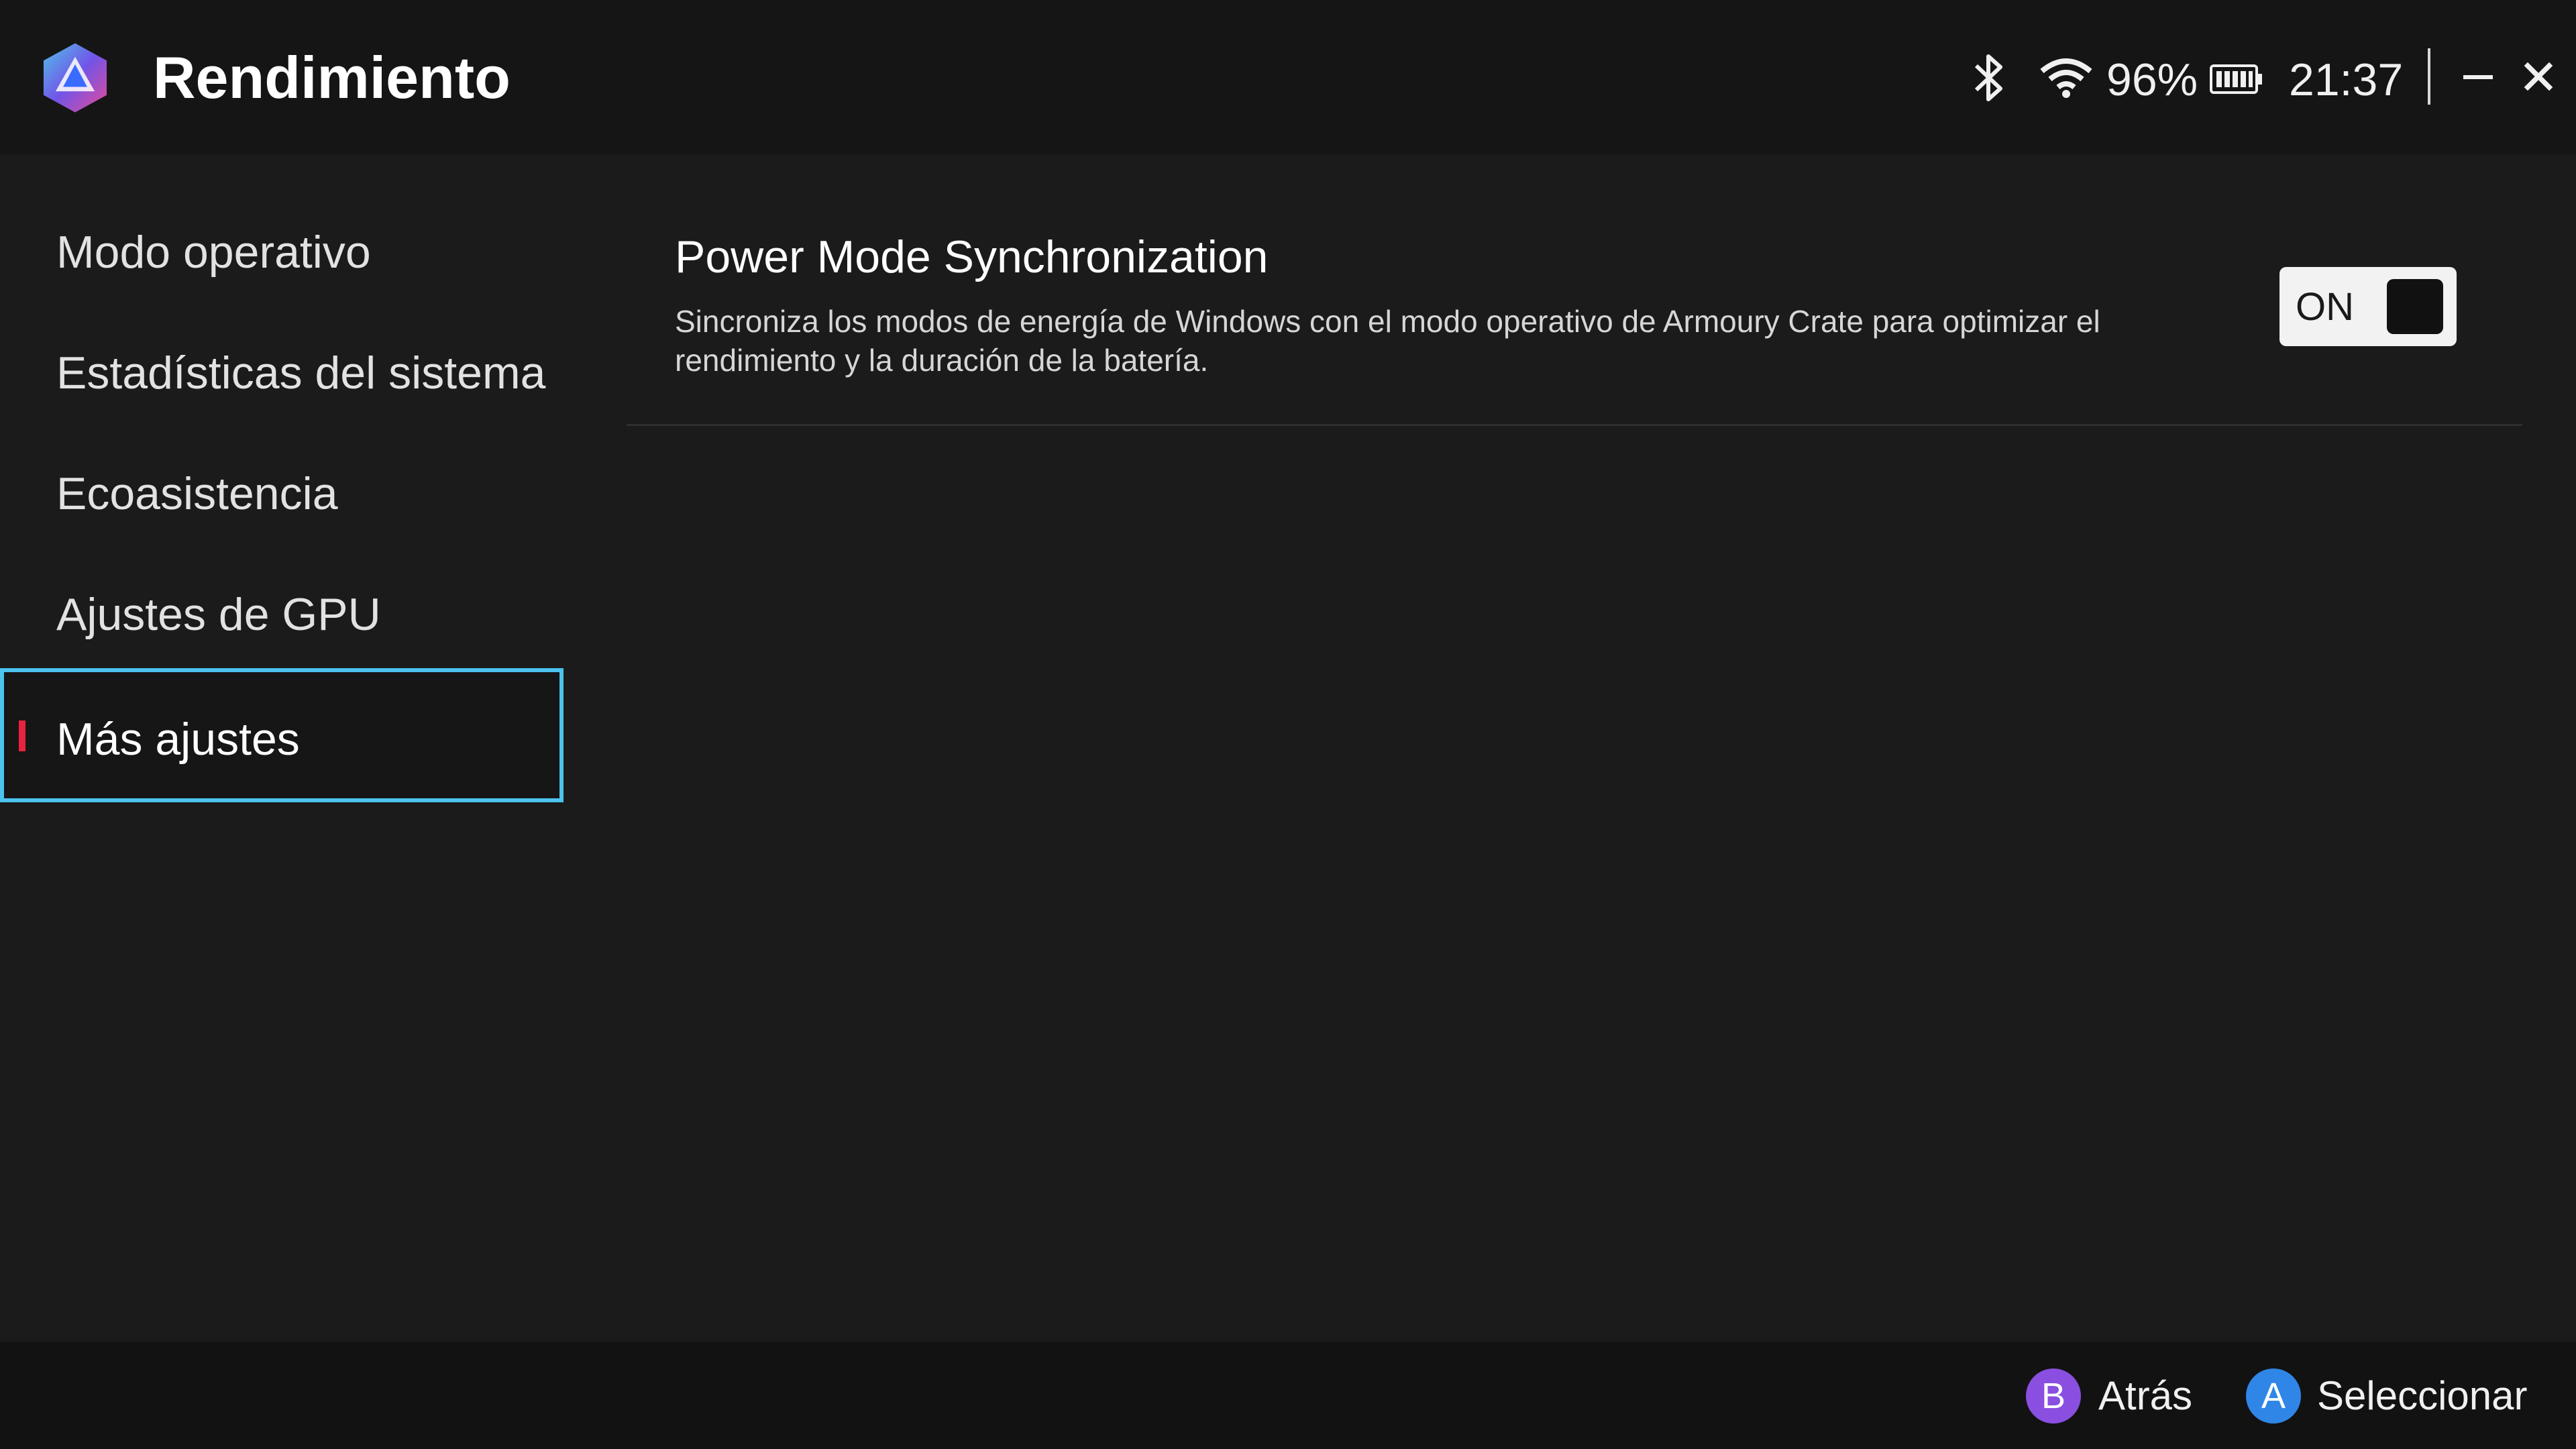 The height and width of the screenshot is (1449, 2576). Describe the element at coordinates (178, 739) in the screenshot. I see `sidebar-item-label: Más ajustes` at that location.